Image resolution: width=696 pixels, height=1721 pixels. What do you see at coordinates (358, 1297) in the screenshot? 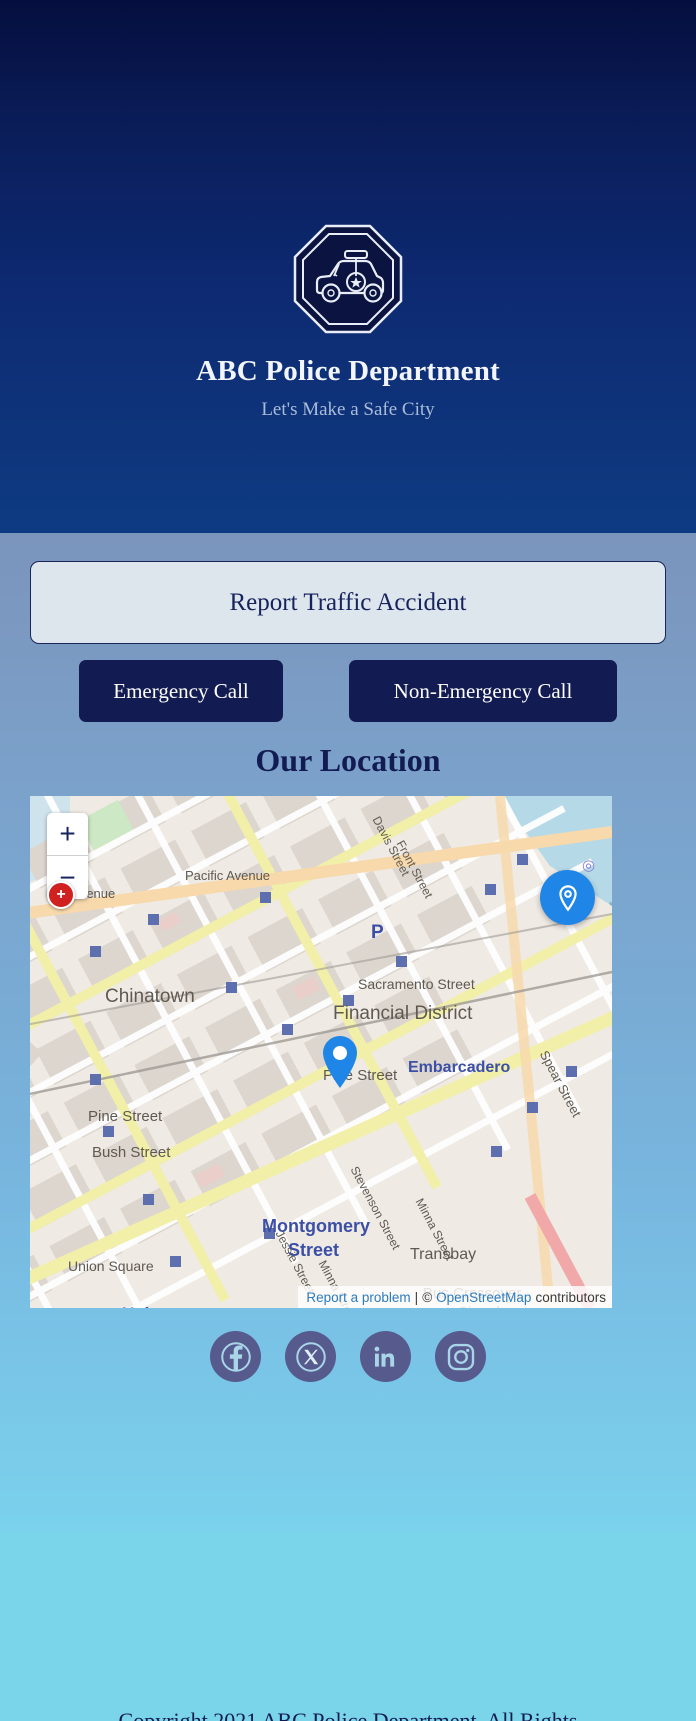
I see `report-a-problem-link: Report a problem` at bounding box center [358, 1297].